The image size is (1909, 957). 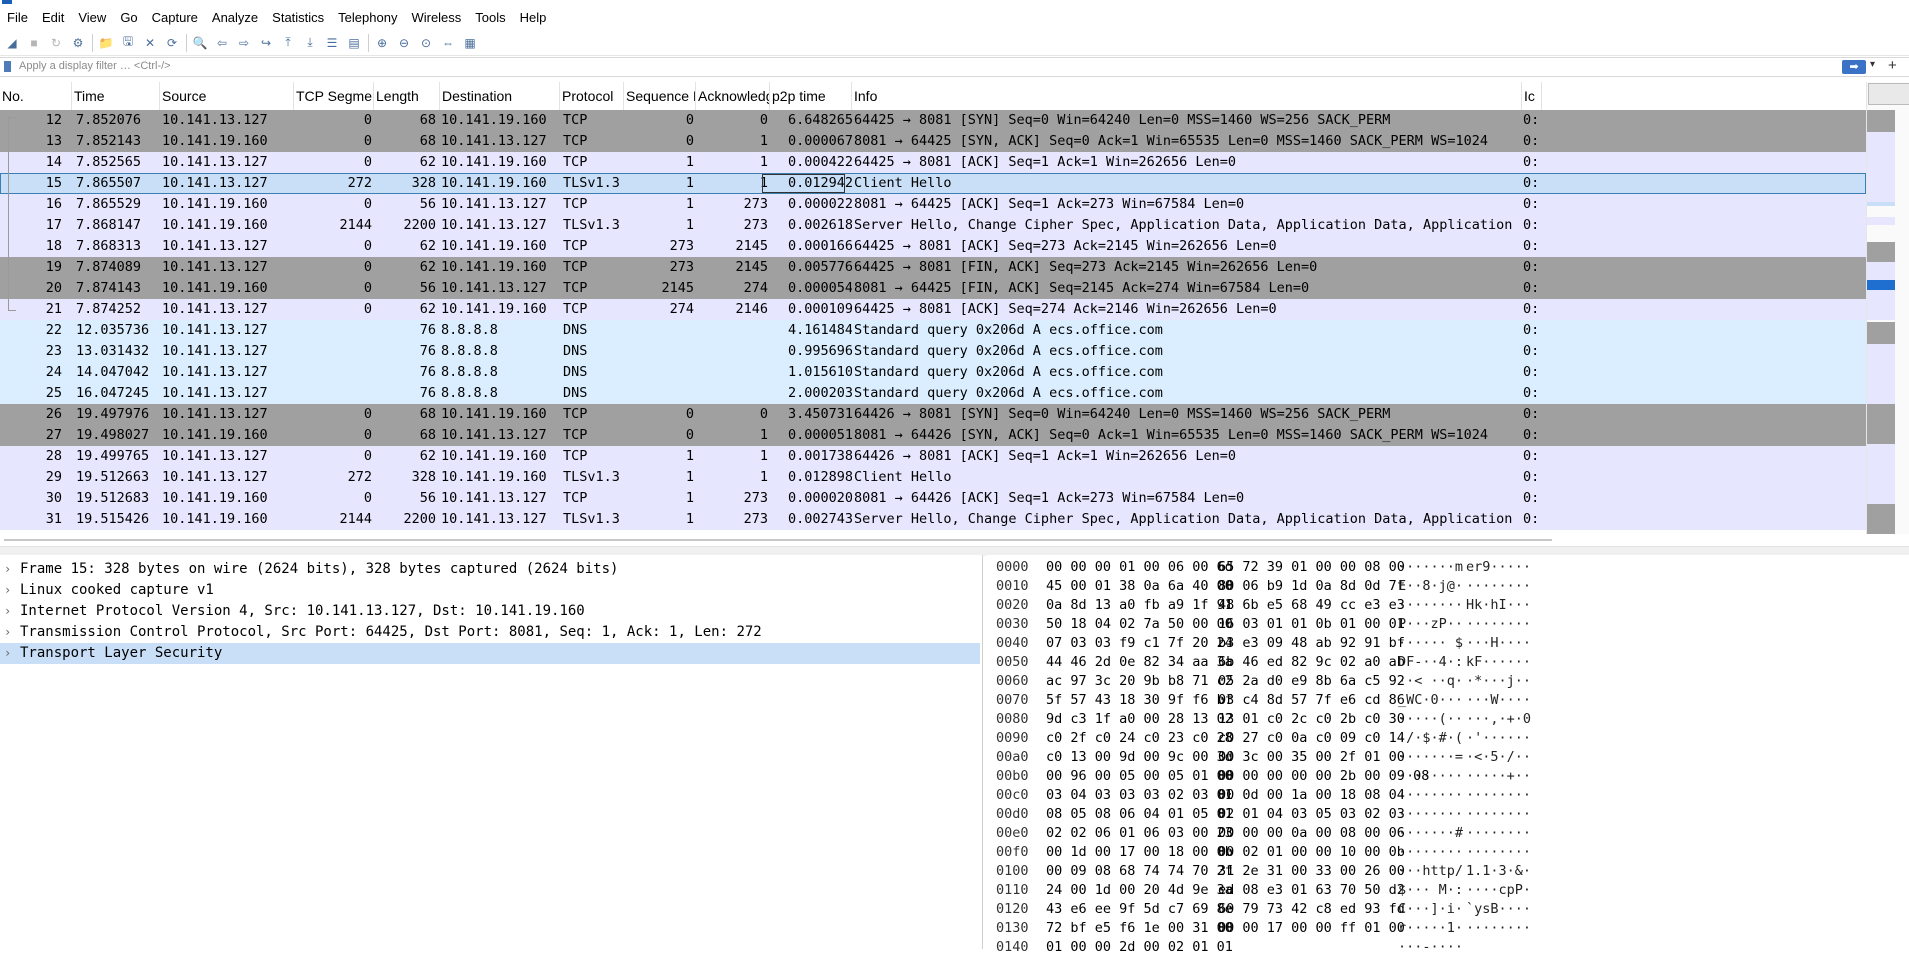 What do you see at coordinates (1498, 681) in the screenshot?
I see `ascii-bytes: ·*···j··` at bounding box center [1498, 681].